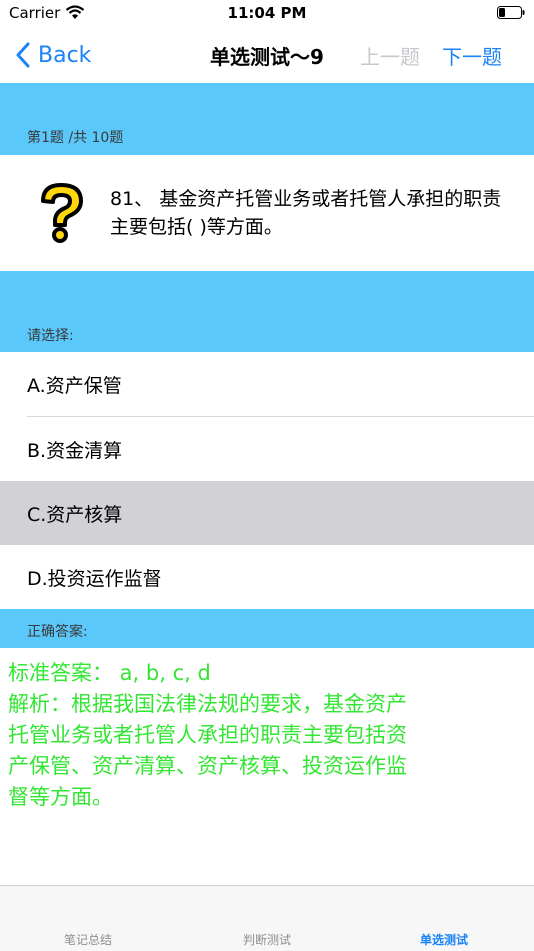 The width and height of the screenshot is (534, 951). What do you see at coordinates (109, 673) in the screenshot?
I see `standard-answer: 标准答案： a, b, c, d` at bounding box center [109, 673].